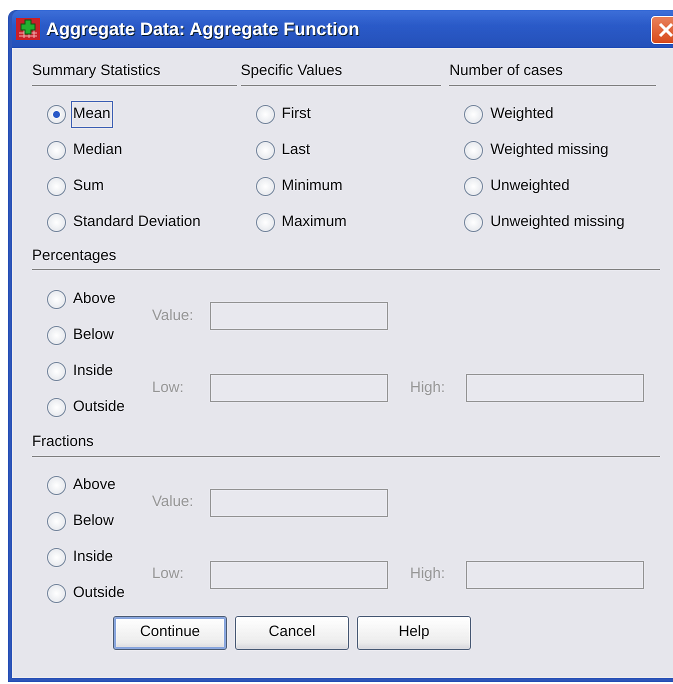 Image resolution: width=673 pixels, height=684 pixels. What do you see at coordinates (203, 29) in the screenshot?
I see `window-title: Aggregate Data: Aggregate Function` at bounding box center [203, 29].